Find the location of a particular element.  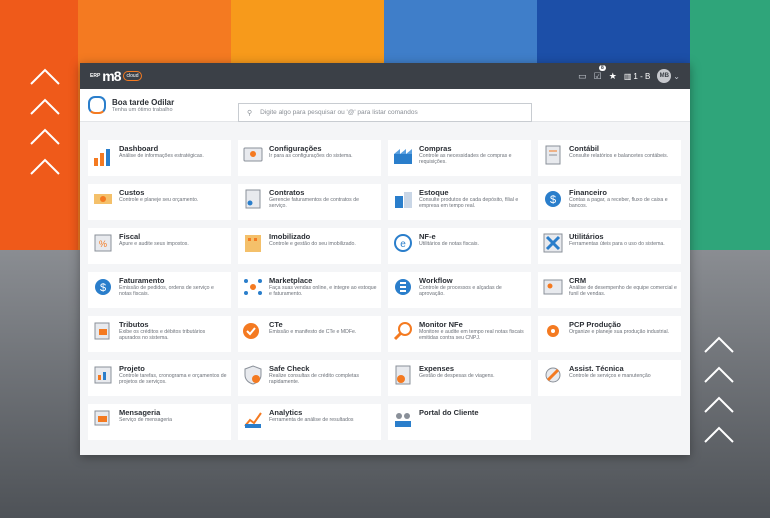

module-title: CTe is located at coordinates (276, 324).